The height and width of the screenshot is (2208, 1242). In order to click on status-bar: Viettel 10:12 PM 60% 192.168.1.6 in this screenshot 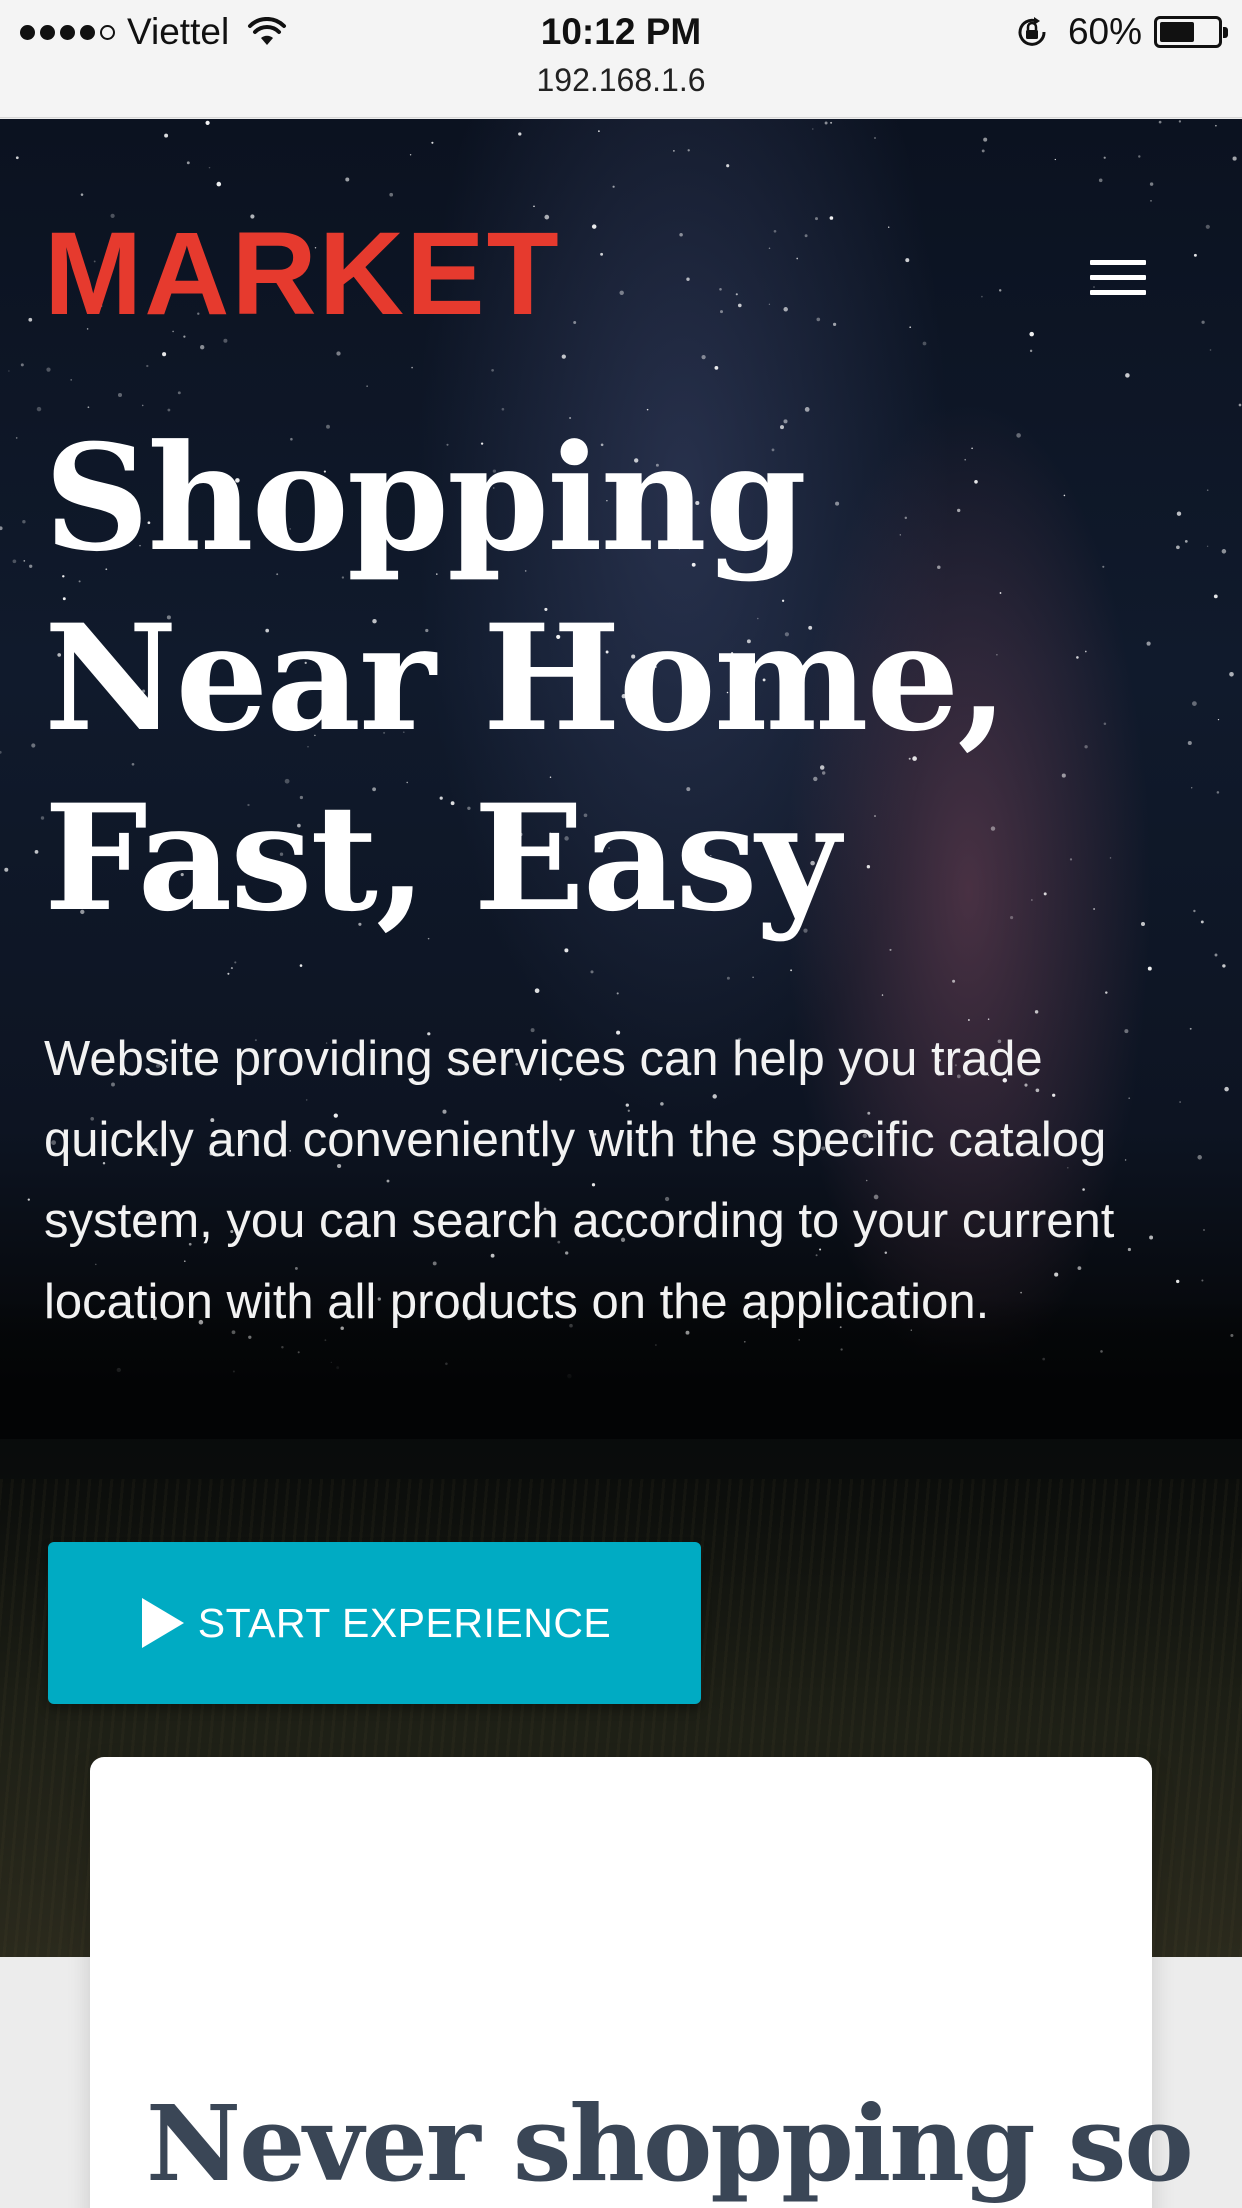, I will do `click(621, 59)`.